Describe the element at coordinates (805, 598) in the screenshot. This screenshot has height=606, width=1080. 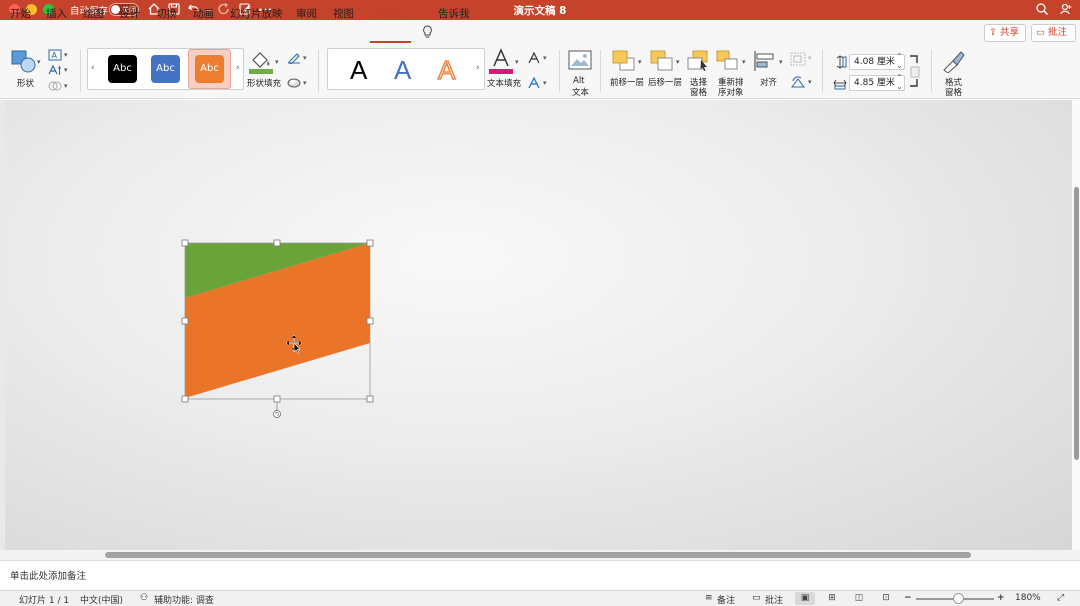
I see `normal-view-button: ▣` at that location.